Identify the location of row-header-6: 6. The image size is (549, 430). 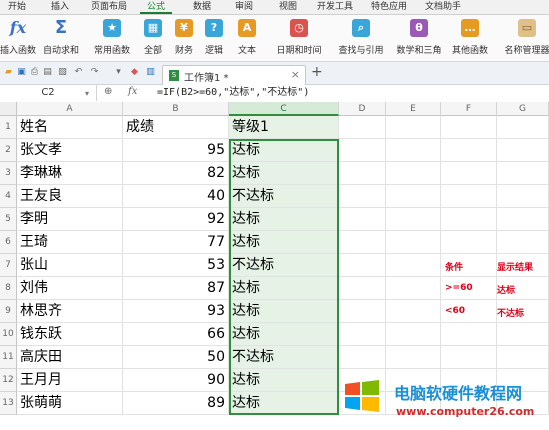
(8, 242).